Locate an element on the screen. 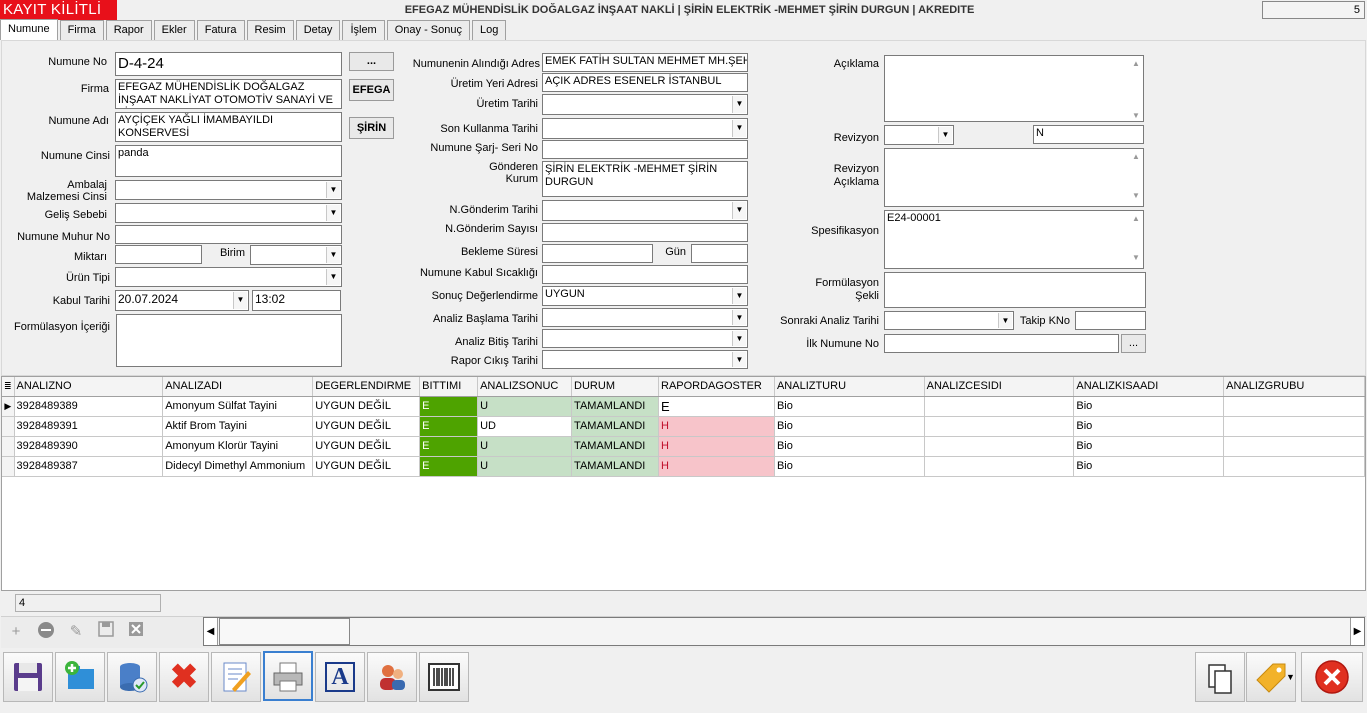 The height and width of the screenshot is (713, 1367). aciklama-field: ▲ ▼ is located at coordinates (1014, 88).